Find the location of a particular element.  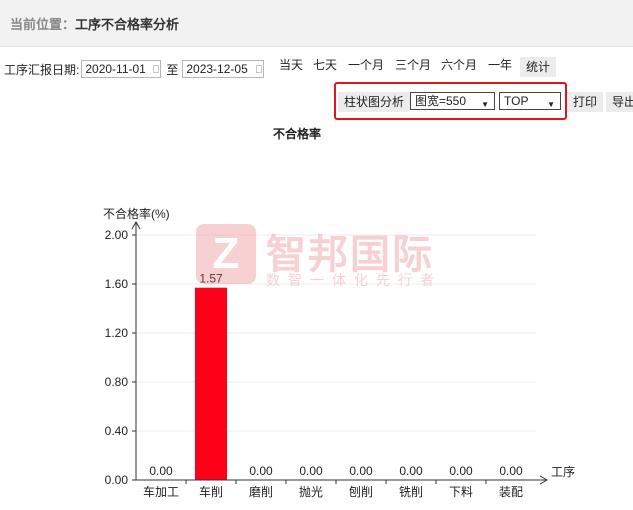

x-tick-label: 装配 is located at coordinates (511, 492).